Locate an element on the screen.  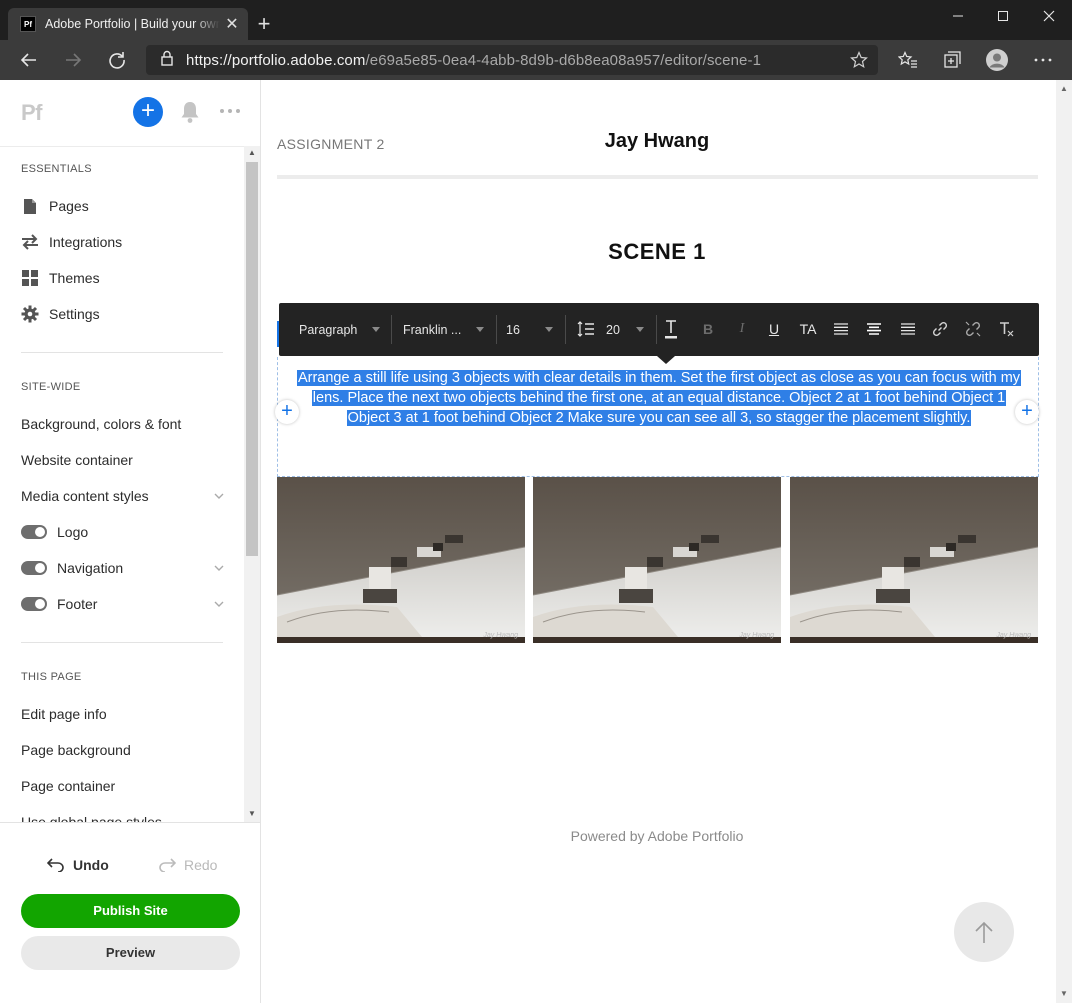
sidebar-item-logo: Logo is located at coordinates (123, 532).